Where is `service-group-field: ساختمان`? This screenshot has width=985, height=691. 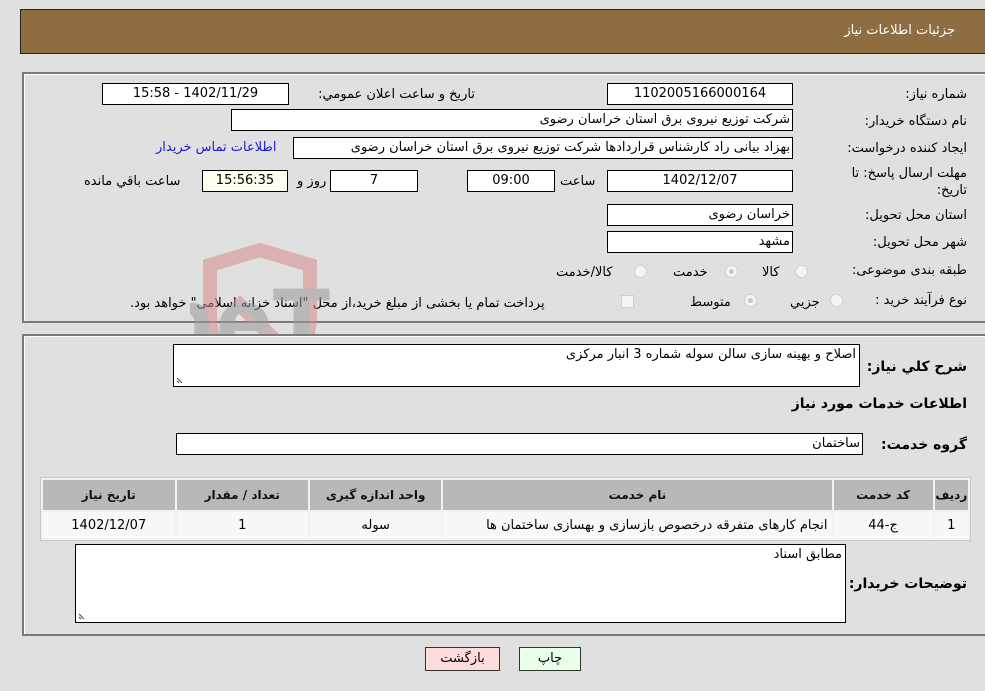
service-group-field: ساختمان is located at coordinates (519, 444).